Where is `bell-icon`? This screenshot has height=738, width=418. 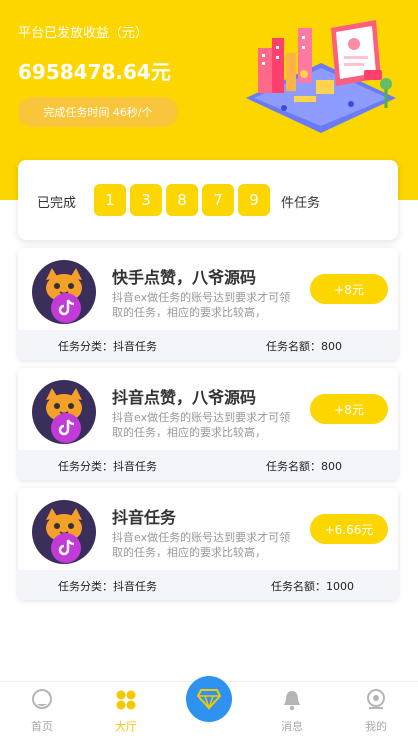 bell-icon is located at coordinates (292, 701).